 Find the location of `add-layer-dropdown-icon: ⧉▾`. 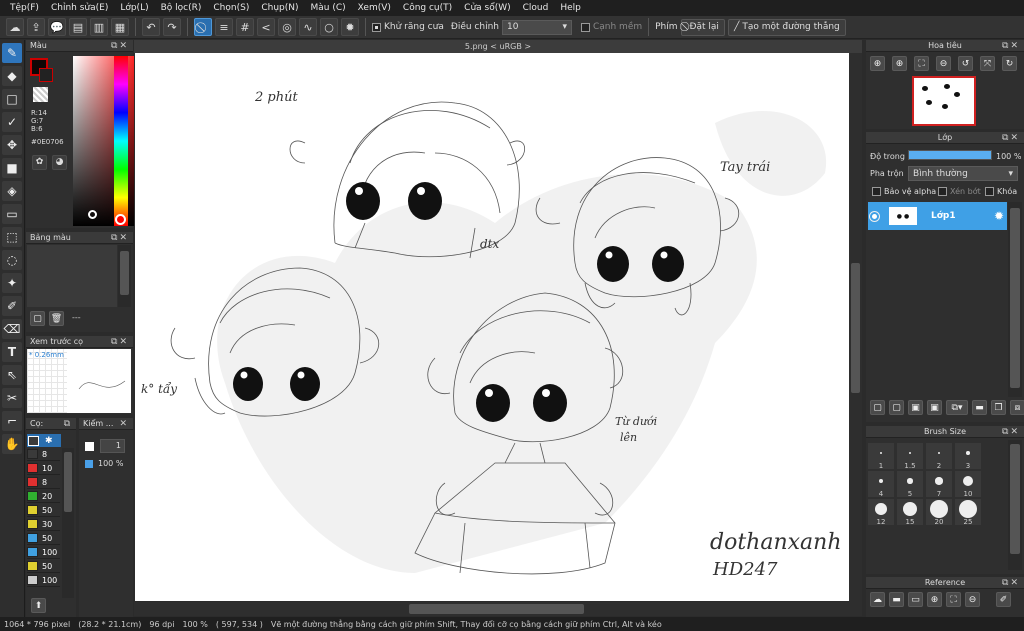

add-layer-dropdown-icon: ⧉▾ is located at coordinates (957, 407).